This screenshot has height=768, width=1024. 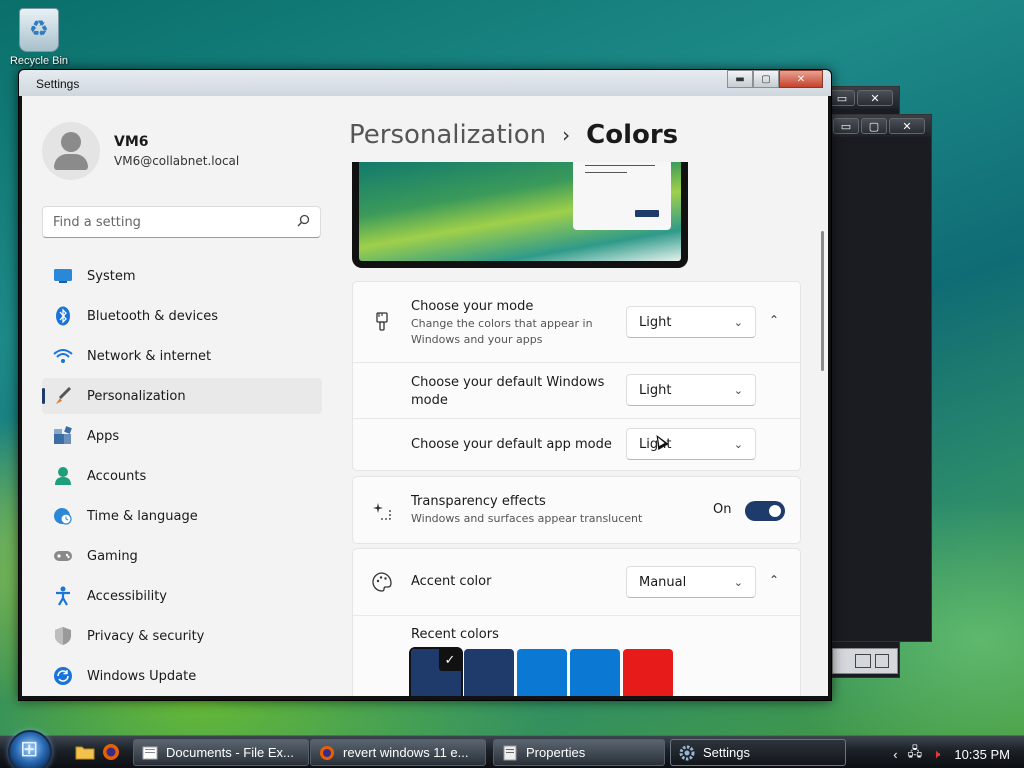 What do you see at coordinates (907, 126) in the screenshot?
I see `bg2-close-button: ✕` at bounding box center [907, 126].